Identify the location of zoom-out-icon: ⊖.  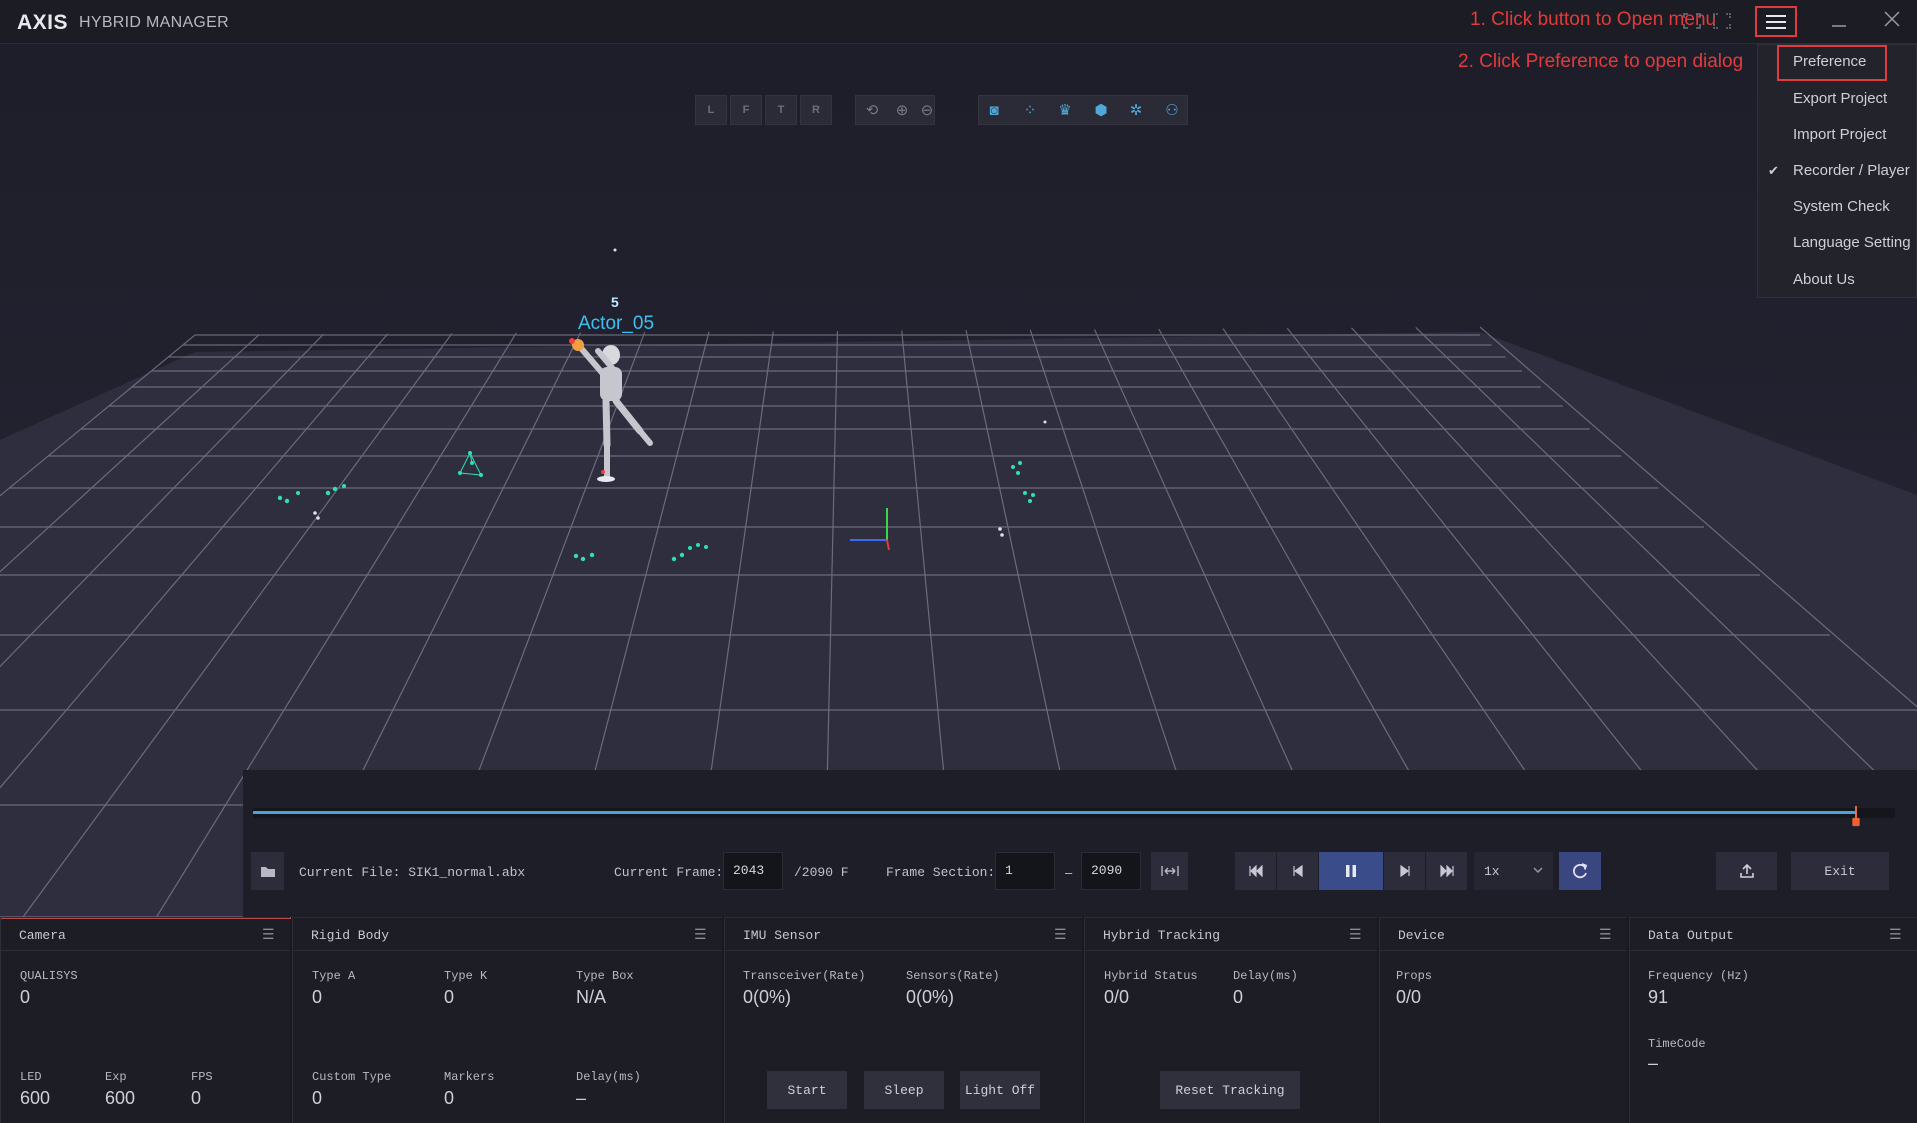
(927, 111).